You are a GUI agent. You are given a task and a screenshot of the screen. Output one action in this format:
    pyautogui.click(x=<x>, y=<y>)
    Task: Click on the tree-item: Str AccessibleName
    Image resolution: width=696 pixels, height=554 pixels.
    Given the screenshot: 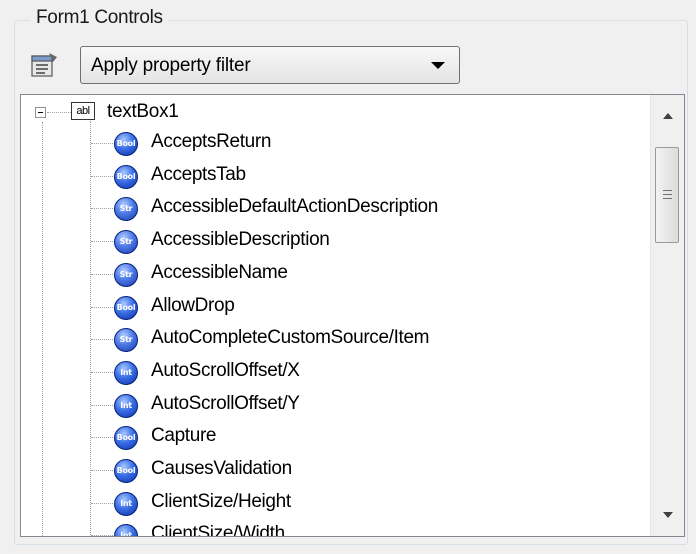 What is the action you would take?
    pyautogui.click(x=331, y=274)
    